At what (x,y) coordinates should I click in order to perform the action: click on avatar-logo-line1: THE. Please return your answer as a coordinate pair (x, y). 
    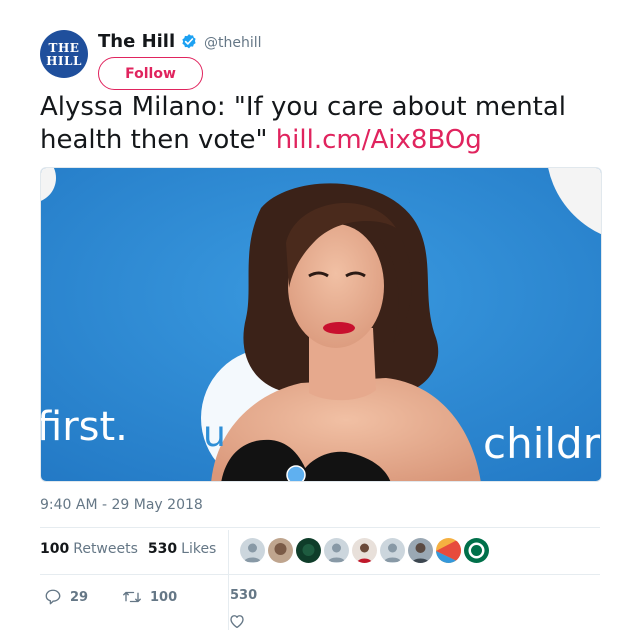
    Looking at the image, I should click on (64, 47).